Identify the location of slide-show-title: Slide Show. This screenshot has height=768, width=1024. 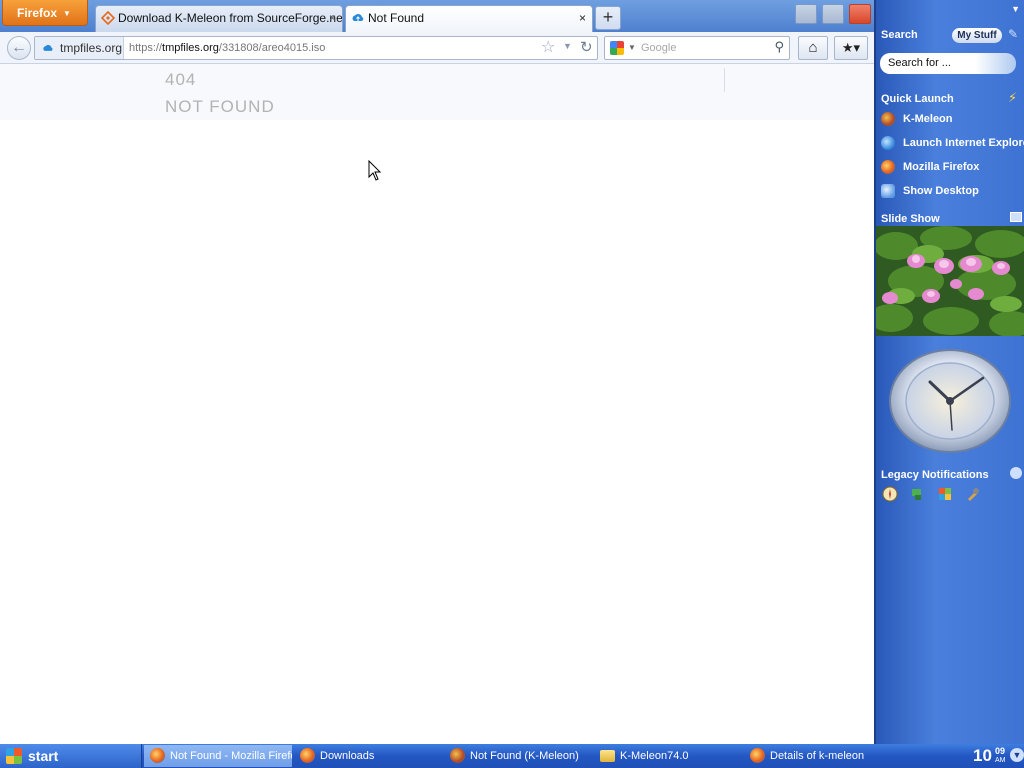
(910, 219).